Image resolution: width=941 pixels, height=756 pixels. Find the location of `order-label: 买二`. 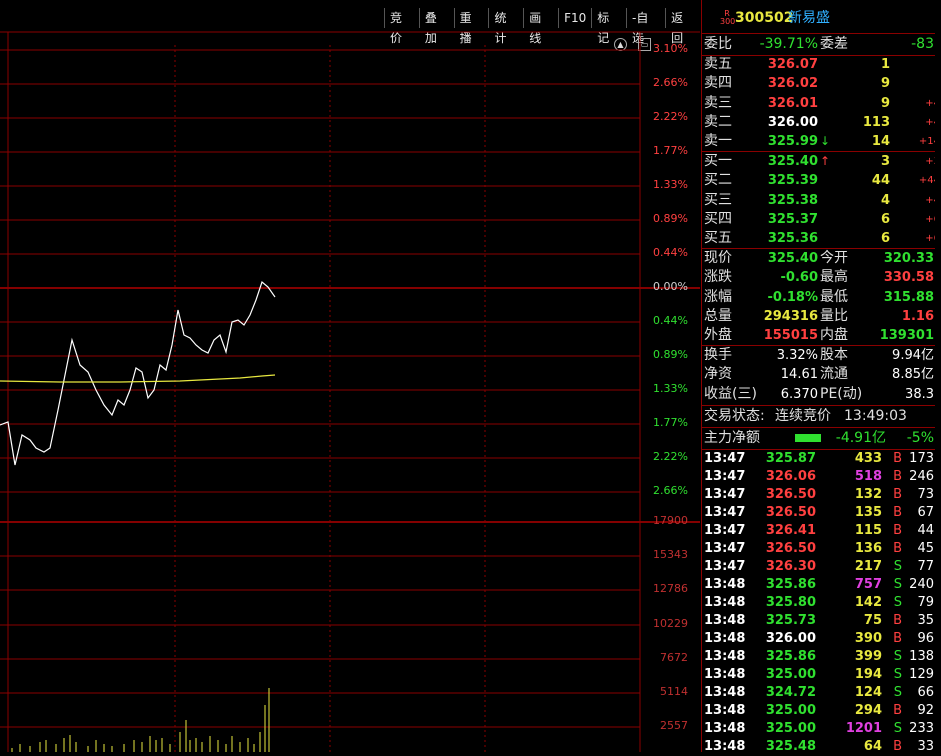

order-label: 买二 is located at coordinates (718, 180).